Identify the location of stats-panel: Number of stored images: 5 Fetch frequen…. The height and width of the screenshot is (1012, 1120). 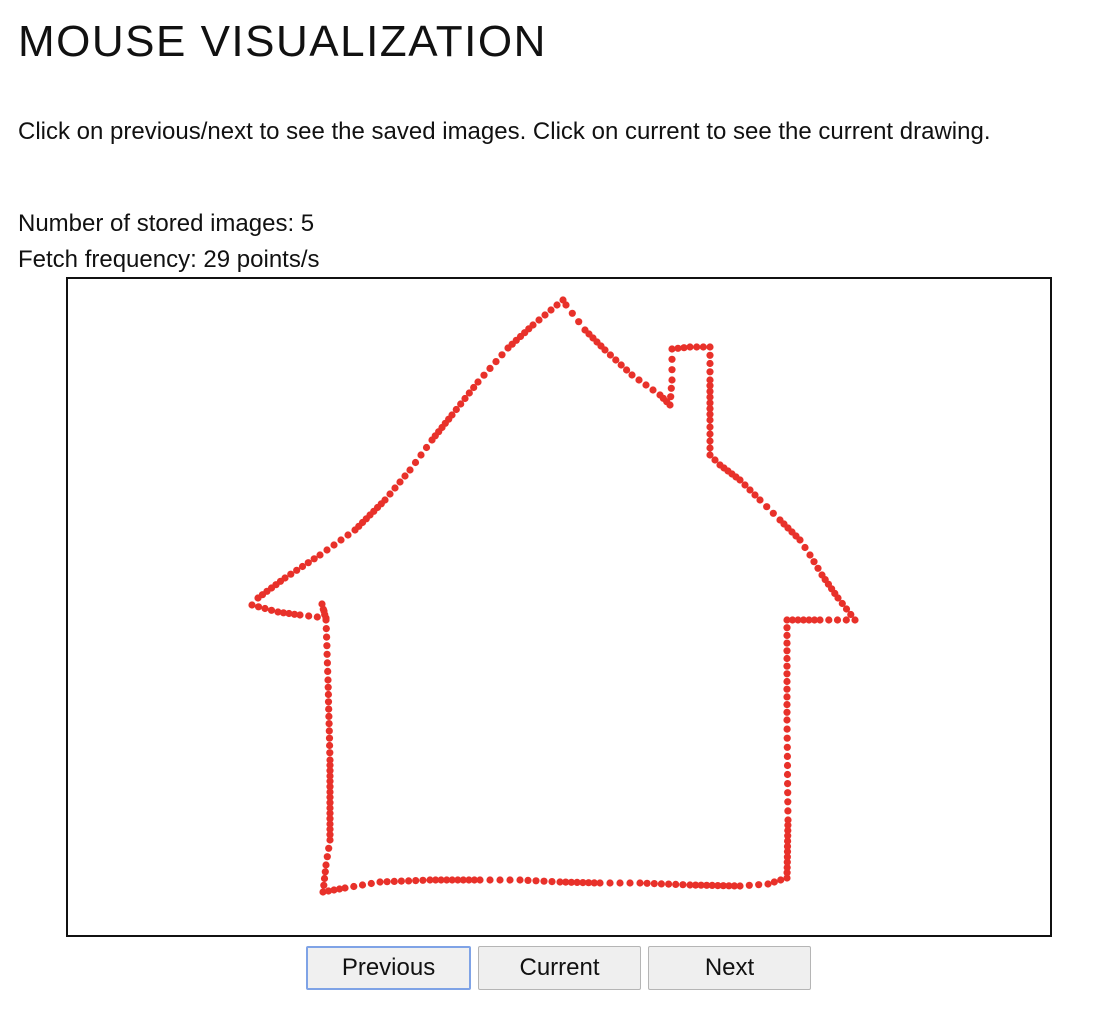
(169, 242).